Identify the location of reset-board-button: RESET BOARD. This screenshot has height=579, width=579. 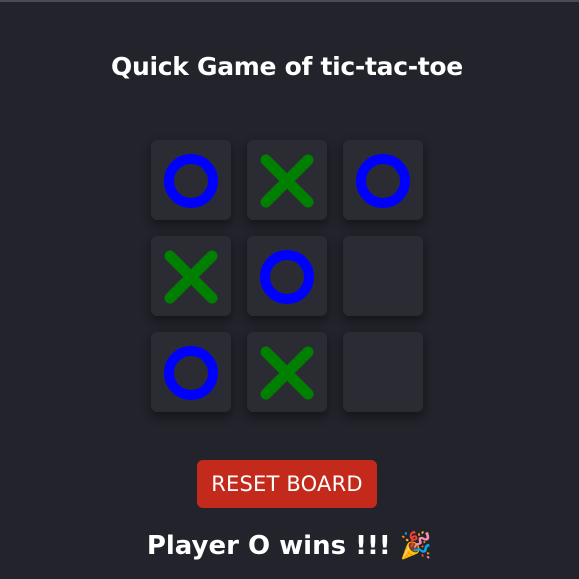
(287, 484).